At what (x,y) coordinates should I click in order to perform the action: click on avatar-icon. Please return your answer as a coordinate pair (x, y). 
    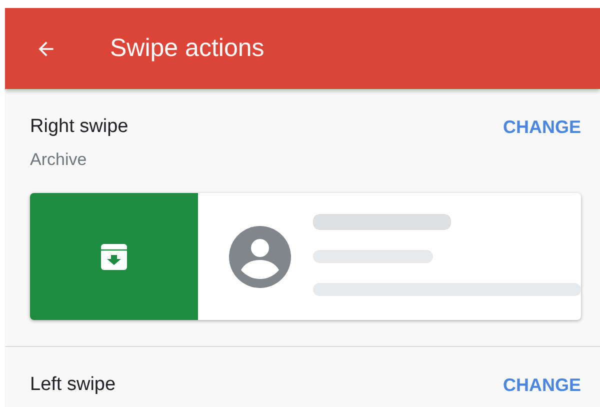
    Looking at the image, I should click on (260, 257).